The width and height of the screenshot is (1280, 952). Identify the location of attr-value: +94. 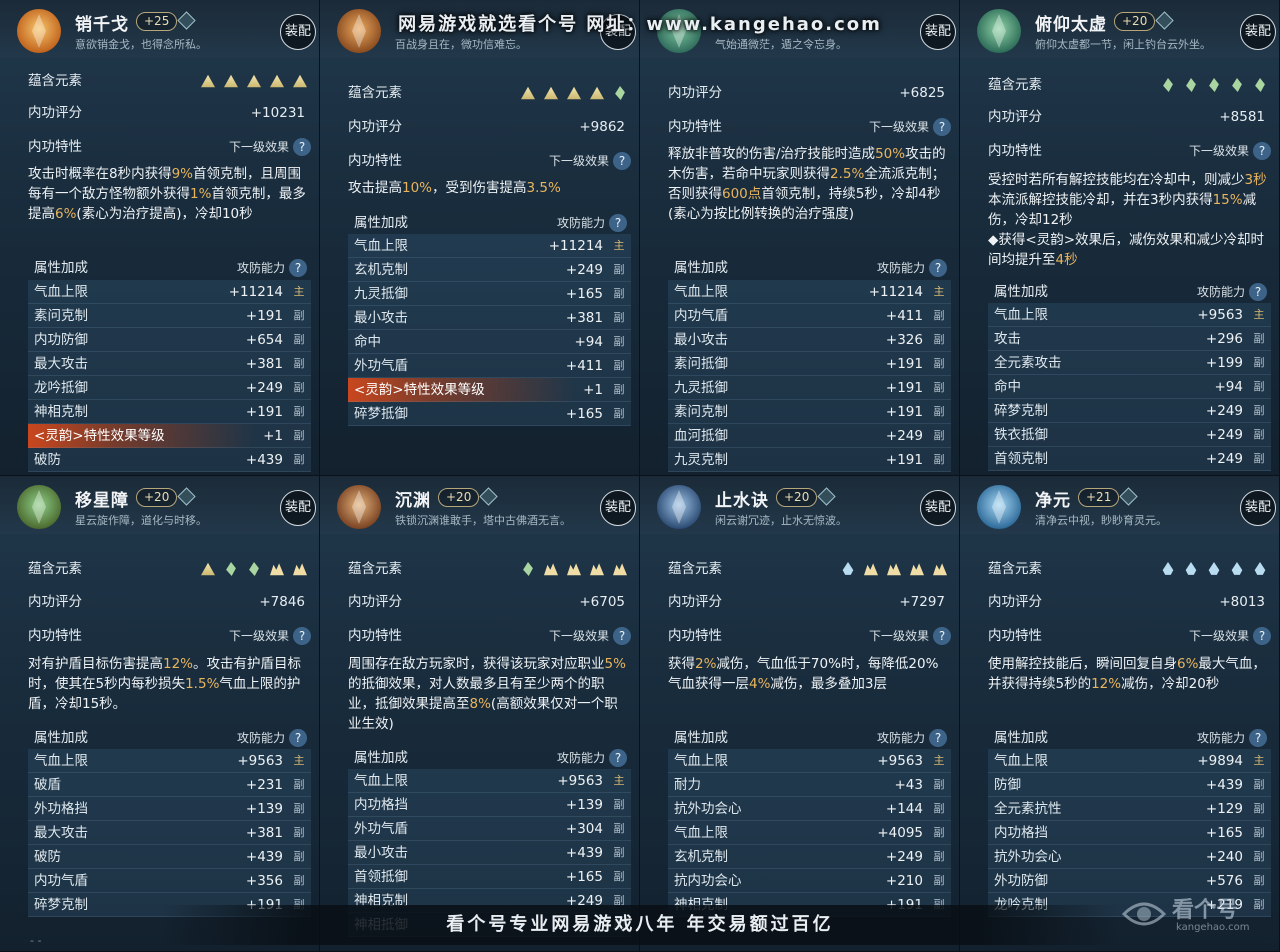
(1229, 387).